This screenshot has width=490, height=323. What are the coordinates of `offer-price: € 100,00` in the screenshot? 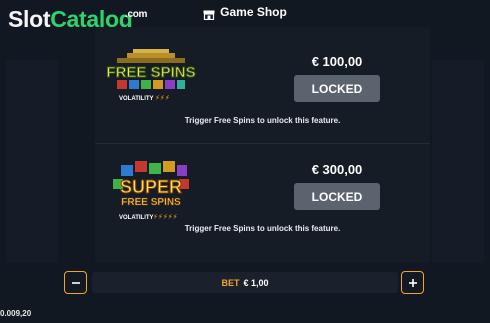 It's located at (337, 61).